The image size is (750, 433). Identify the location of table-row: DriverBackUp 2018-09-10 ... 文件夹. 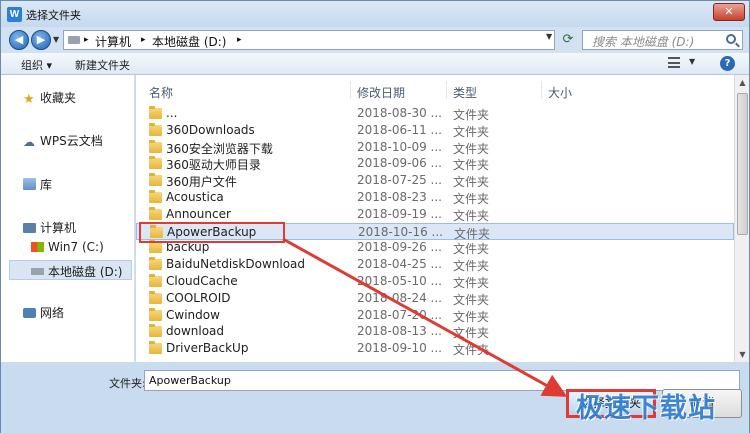
(435, 348).